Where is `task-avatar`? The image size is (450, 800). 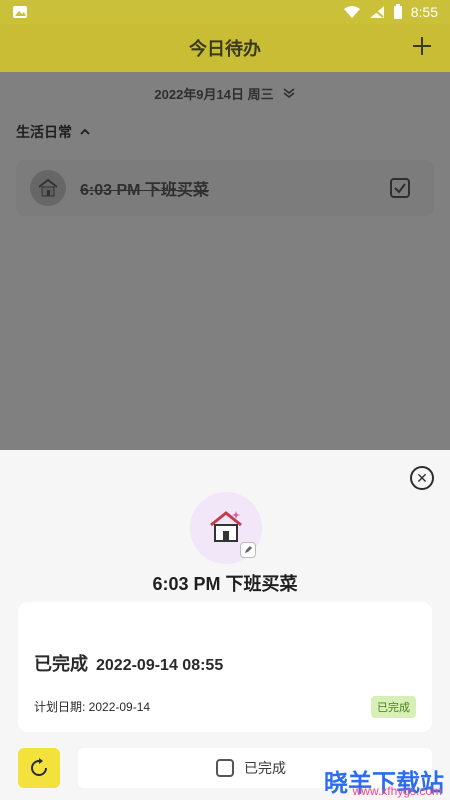 task-avatar is located at coordinates (48, 188).